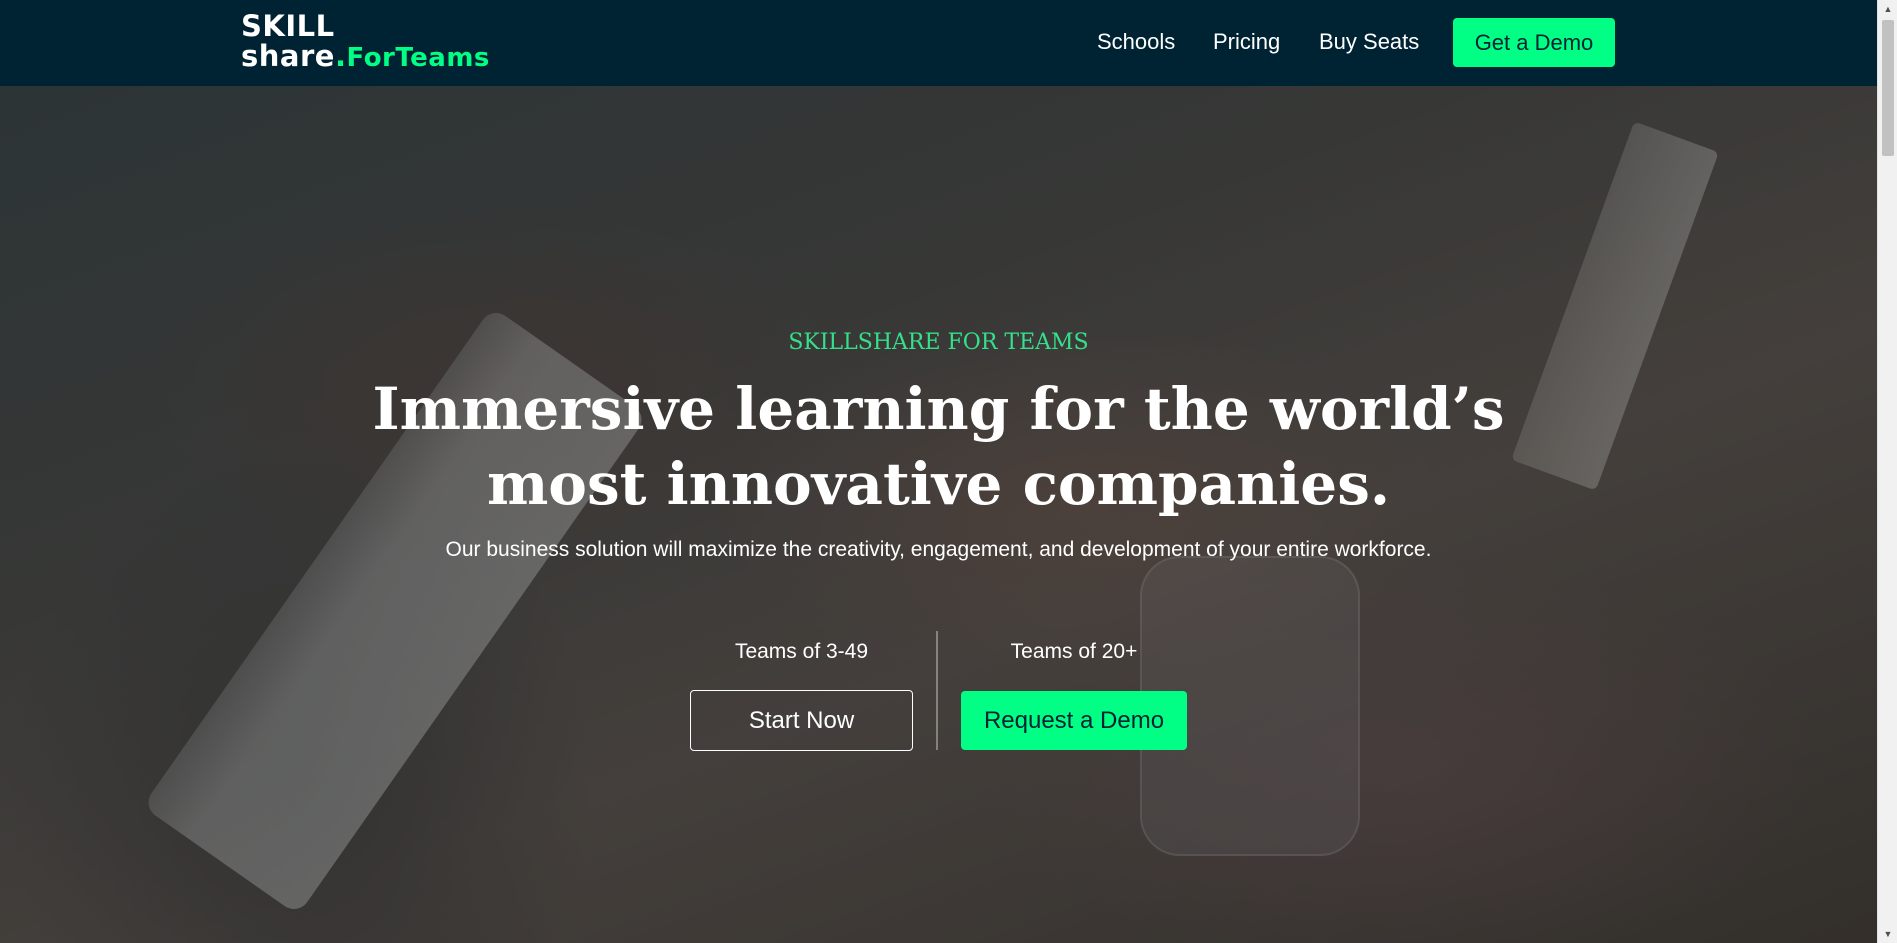  What do you see at coordinates (1887, 9) in the screenshot?
I see `scroll-up-arrow-icon: ▲` at bounding box center [1887, 9].